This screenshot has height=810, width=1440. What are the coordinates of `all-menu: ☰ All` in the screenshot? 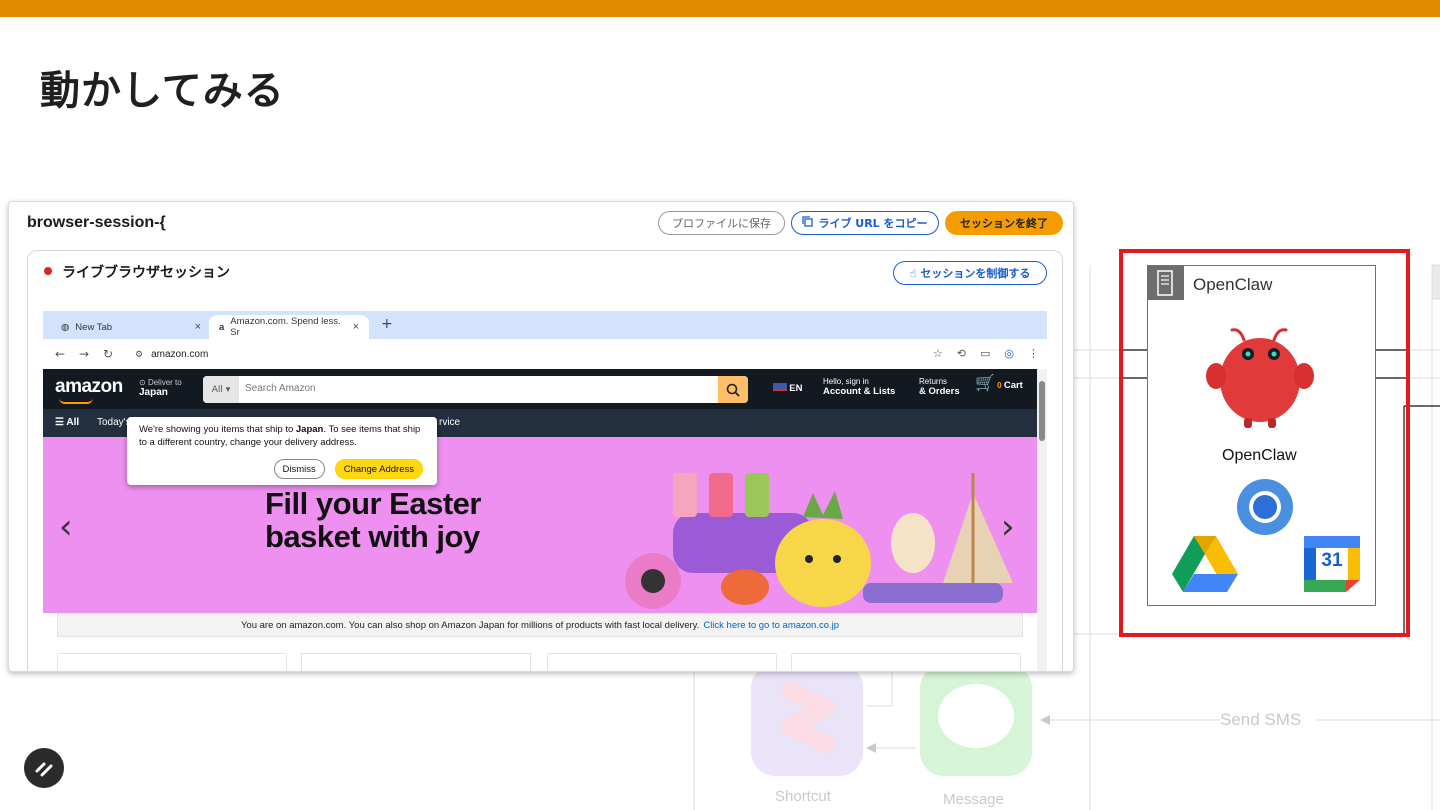 It's located at (67, 422).